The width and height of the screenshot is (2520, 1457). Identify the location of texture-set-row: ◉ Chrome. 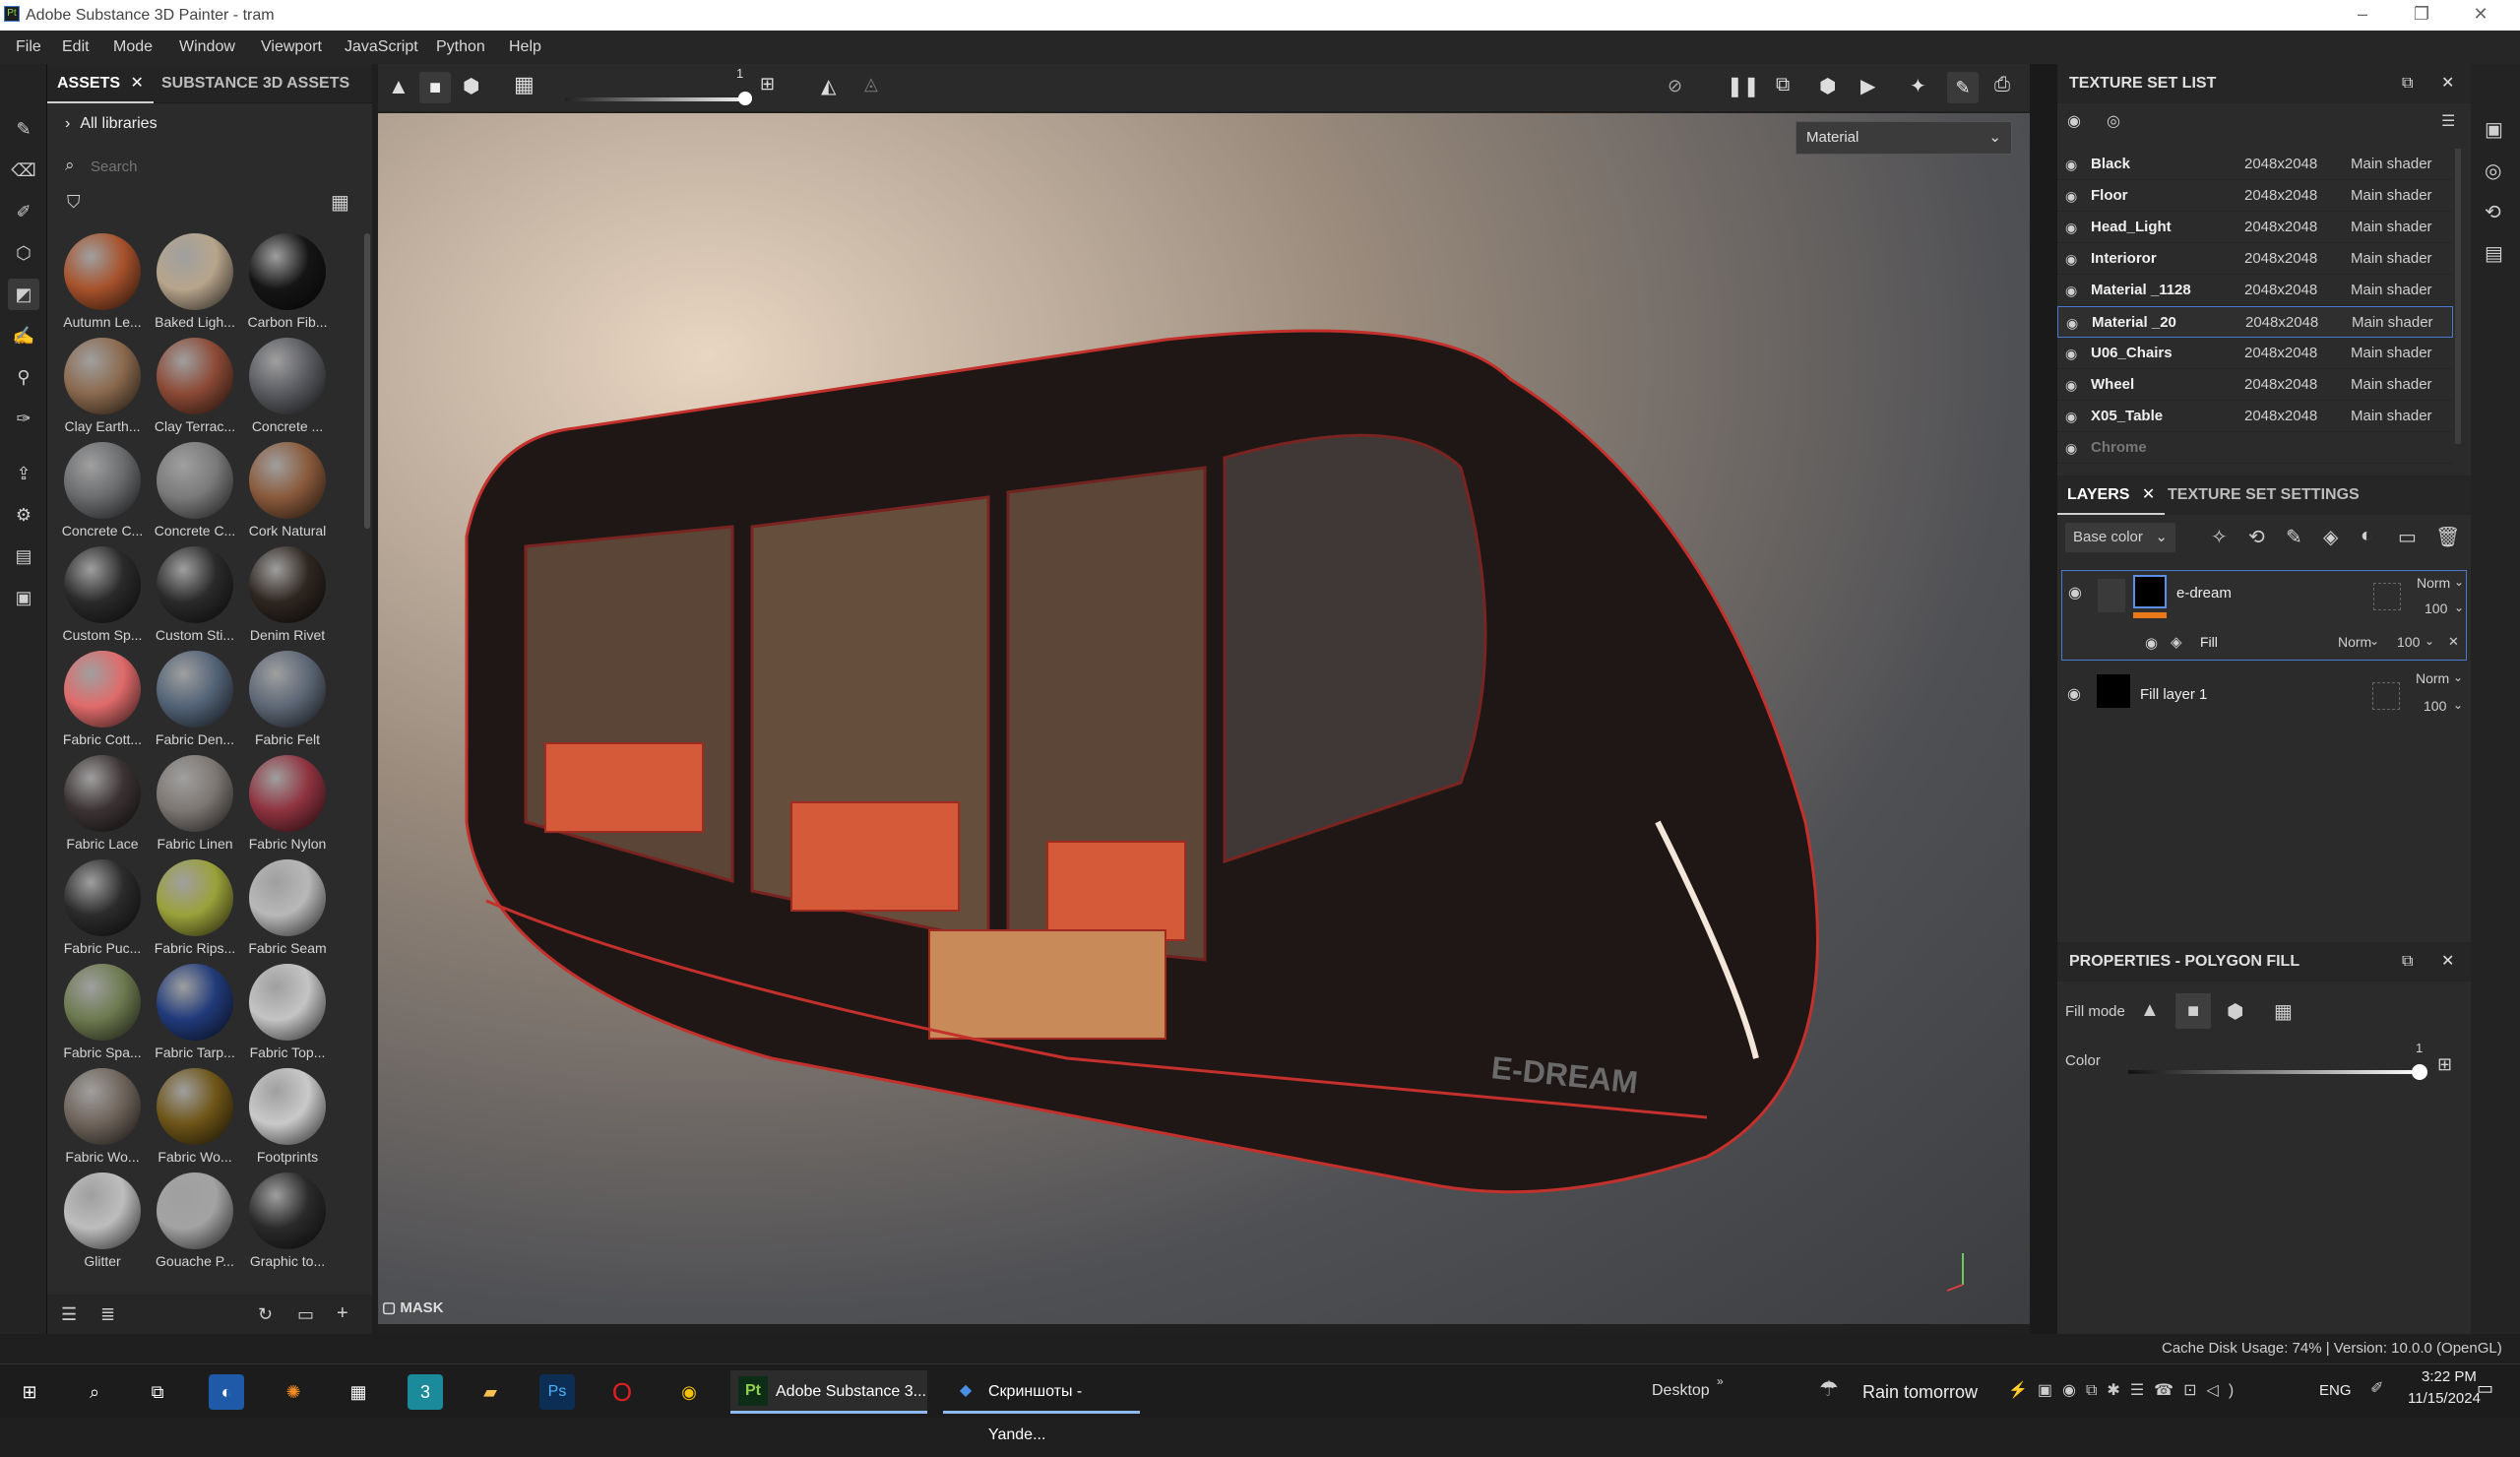
(2255, 448).